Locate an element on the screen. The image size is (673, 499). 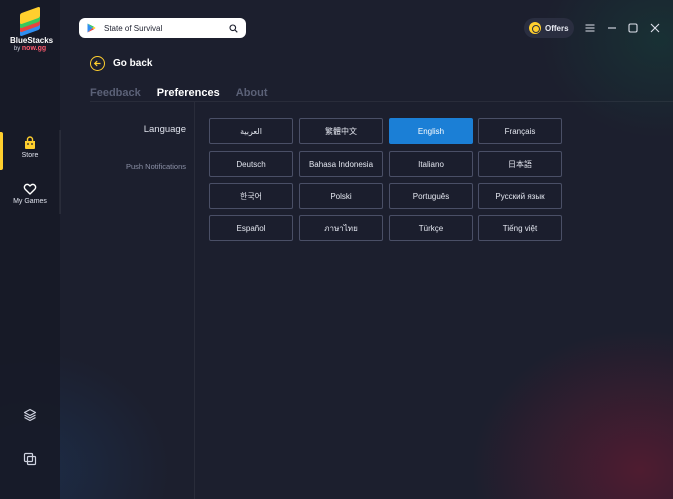
language-option-selected: English is located at coordinates (431, 131).